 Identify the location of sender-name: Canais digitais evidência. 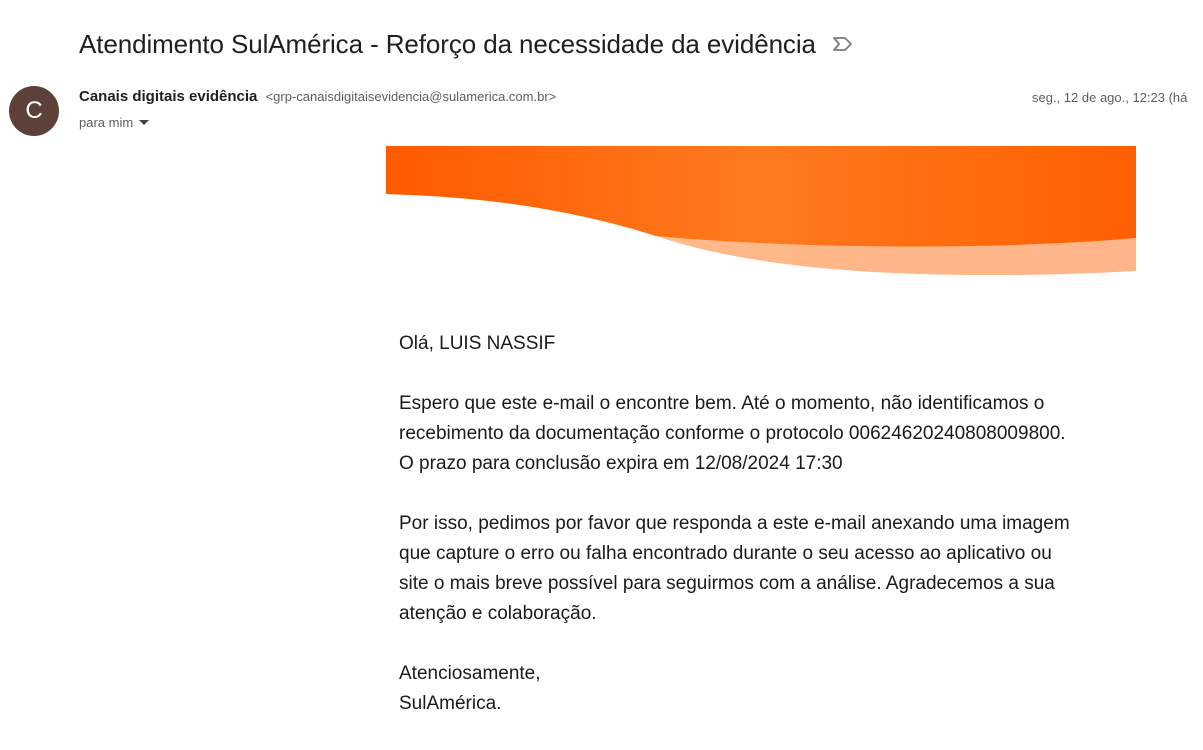
(168, 96).